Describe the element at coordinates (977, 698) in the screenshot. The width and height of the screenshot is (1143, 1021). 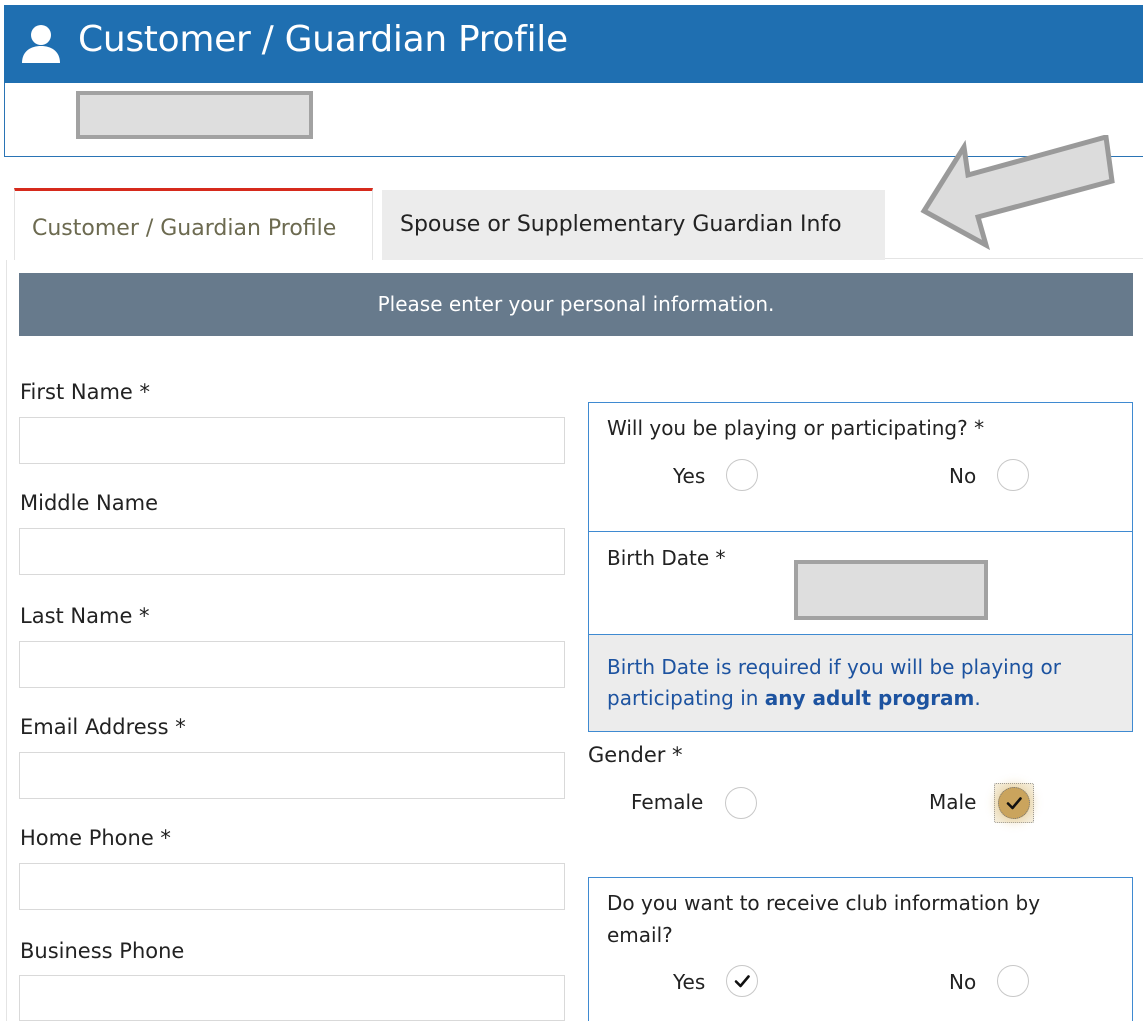
I see `birth-date-note-suffix: .` at that location.